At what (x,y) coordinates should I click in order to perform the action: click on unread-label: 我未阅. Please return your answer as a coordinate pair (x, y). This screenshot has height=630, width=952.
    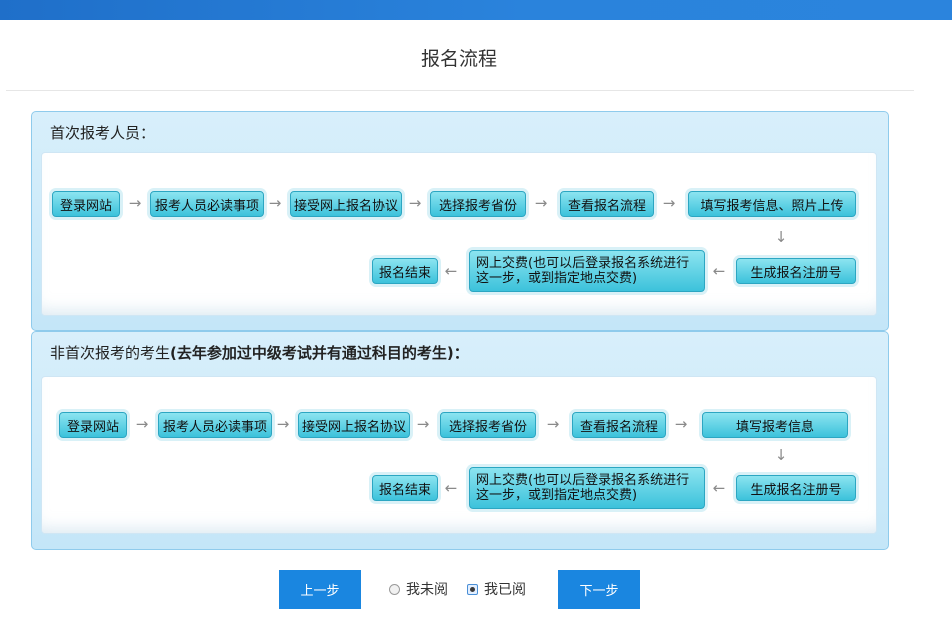
    Looking at the image, I should click on (427, 590).